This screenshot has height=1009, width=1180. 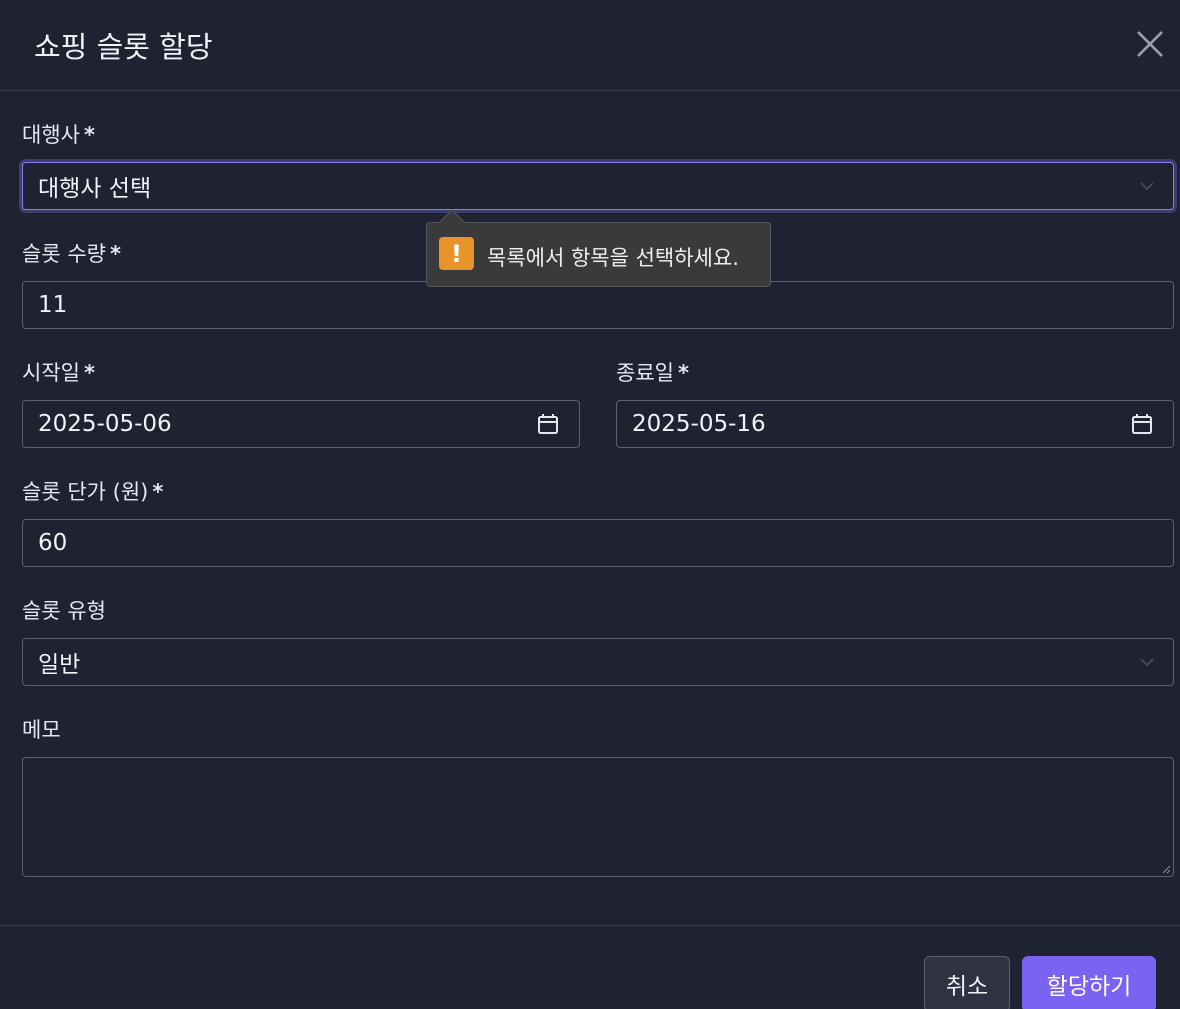 What do you see at coordinates (598, 543) in the screenshot?
I see `unit-price-input: 60` at bounding box center [598, 543].